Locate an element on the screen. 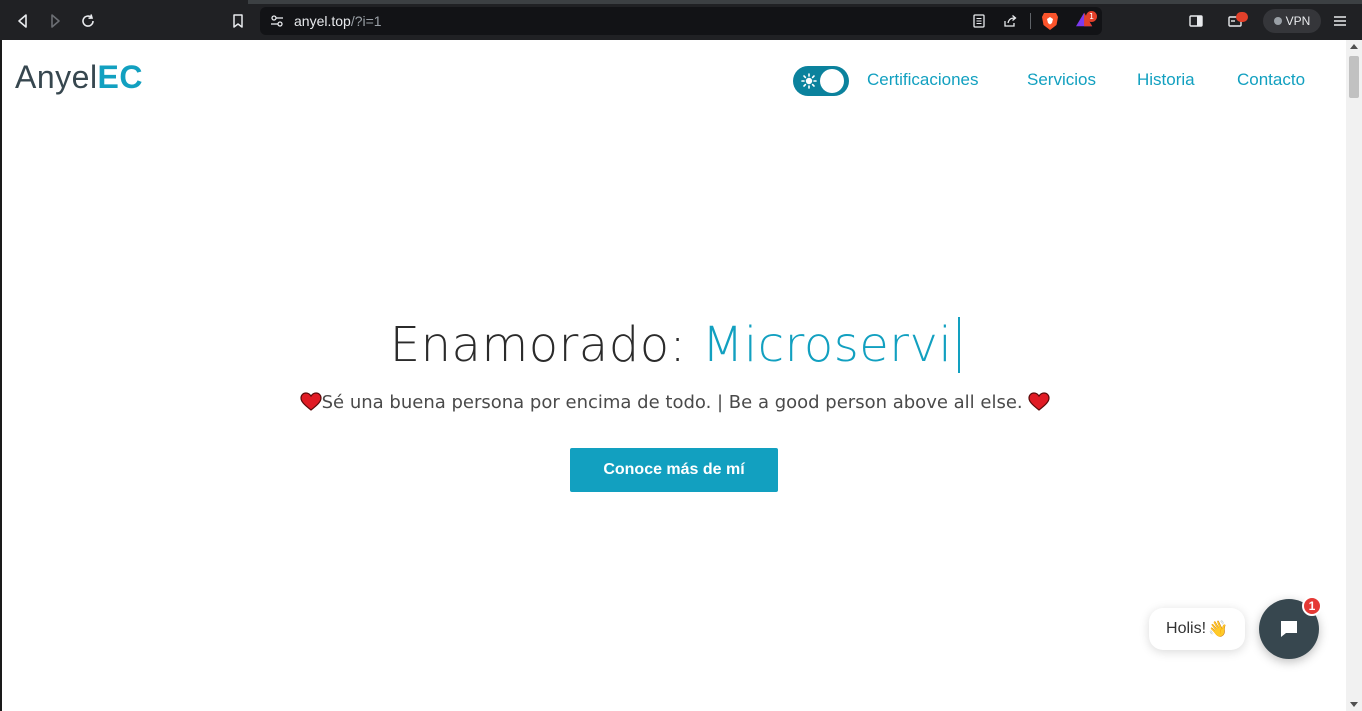 The width and height of the screenshot is (1362, 711). sidebar-toggle-button is located at coordinates (1196, 21).